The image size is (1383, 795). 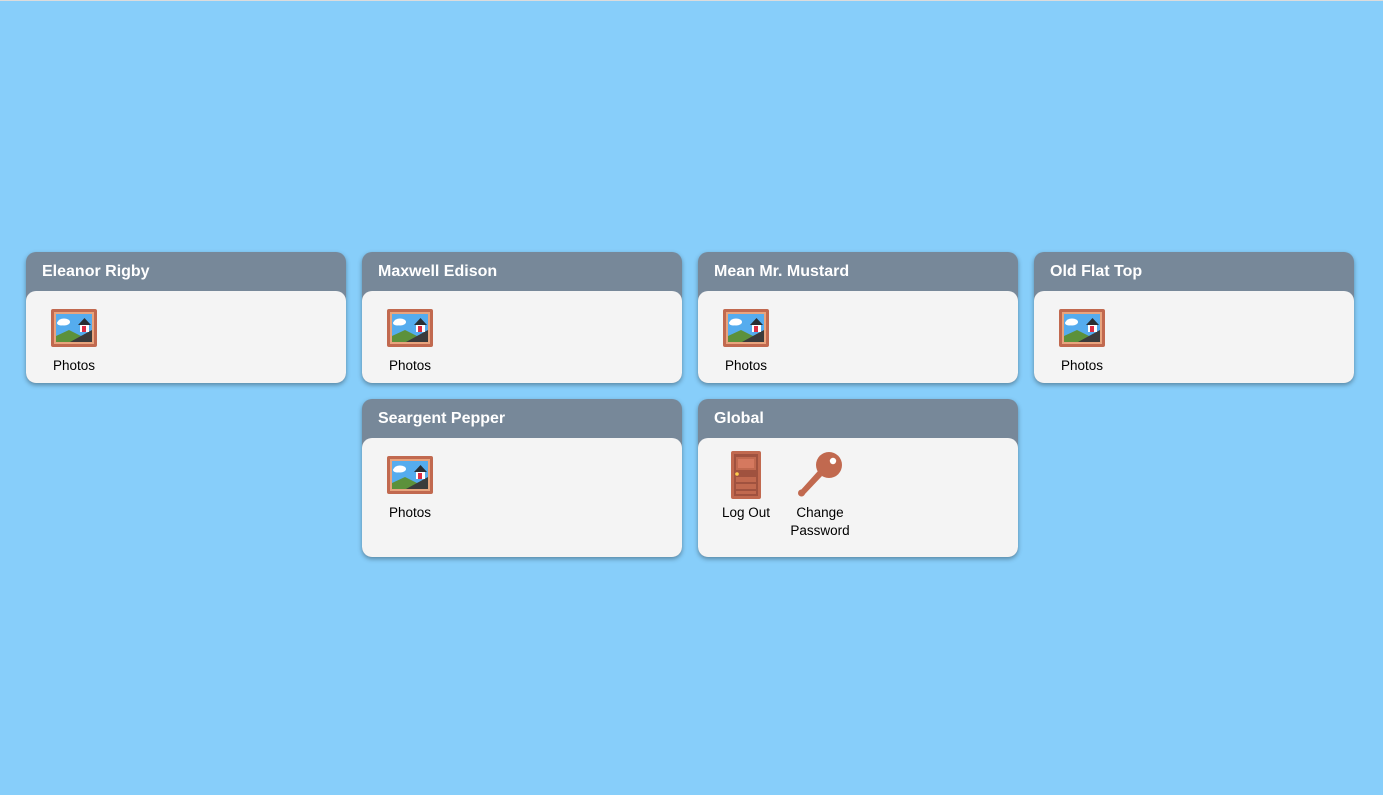 I want to click on group-title: Mean Mr. Mustard, so click(x=782, y=271).